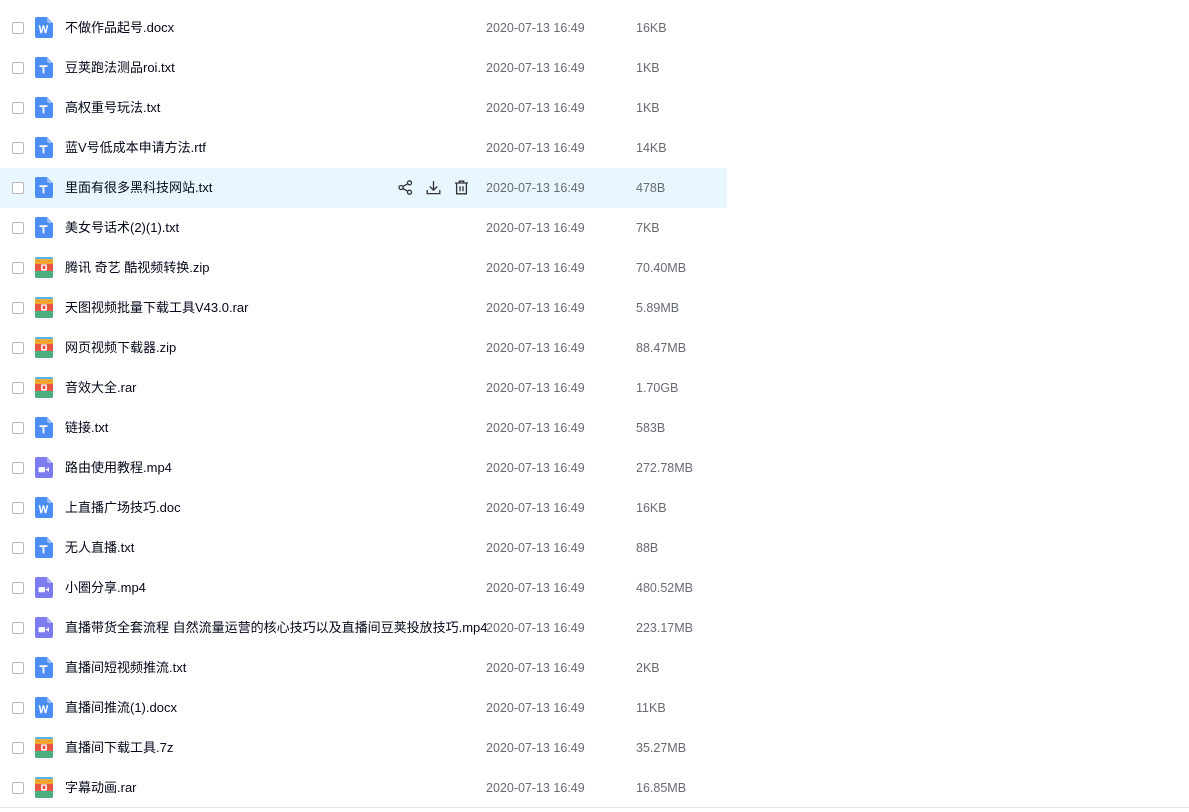 The width and height of the screenshot is (1189, 812). I want to click on file-size: 583B, so click(651, 428).